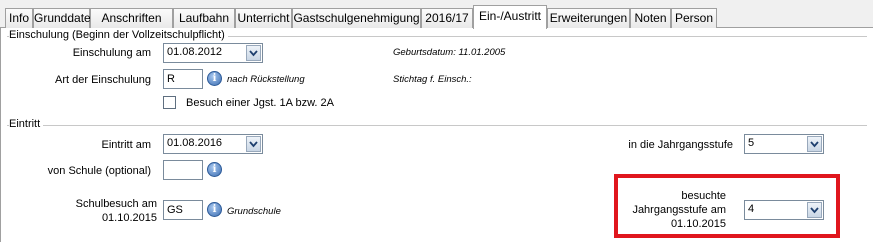 This screenshot has height=242, width=873. What do you see at coordinates (254, 211) in the screenshot?
I see `schulbesuch-desc: Grundschule` at bounding box center [254, 211].